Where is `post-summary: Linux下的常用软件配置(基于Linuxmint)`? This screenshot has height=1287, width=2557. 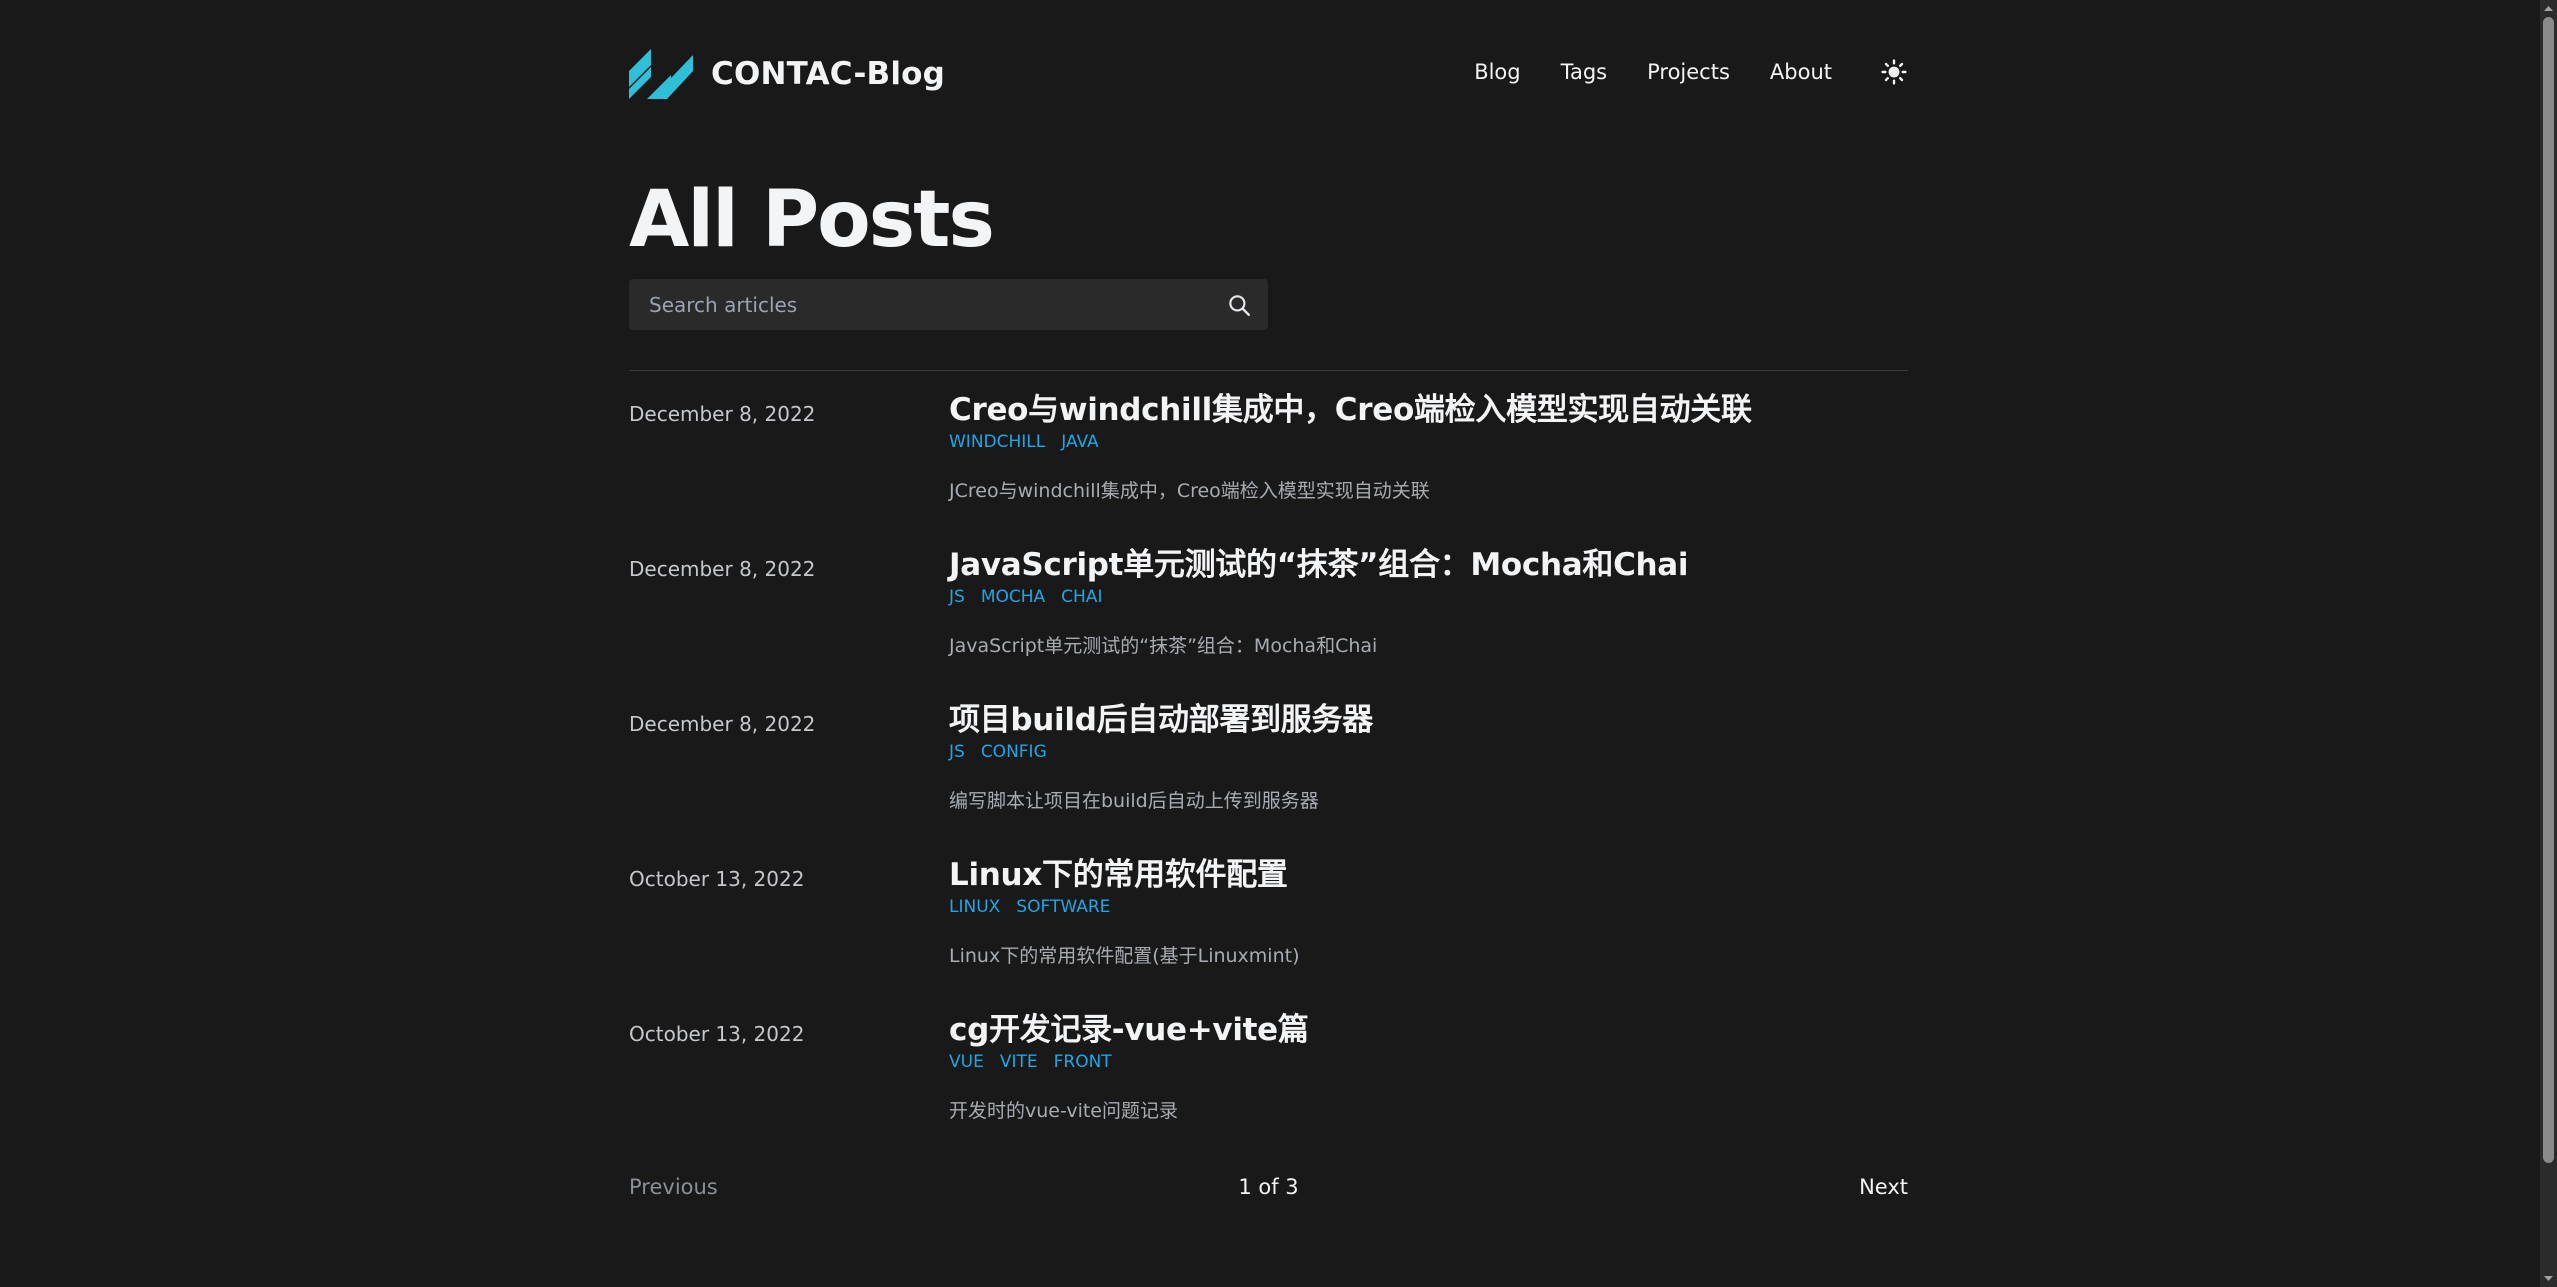 post-summary: Linux下的常用软件配置(基于Linuxmint) is located at coordinates (1124, 956).